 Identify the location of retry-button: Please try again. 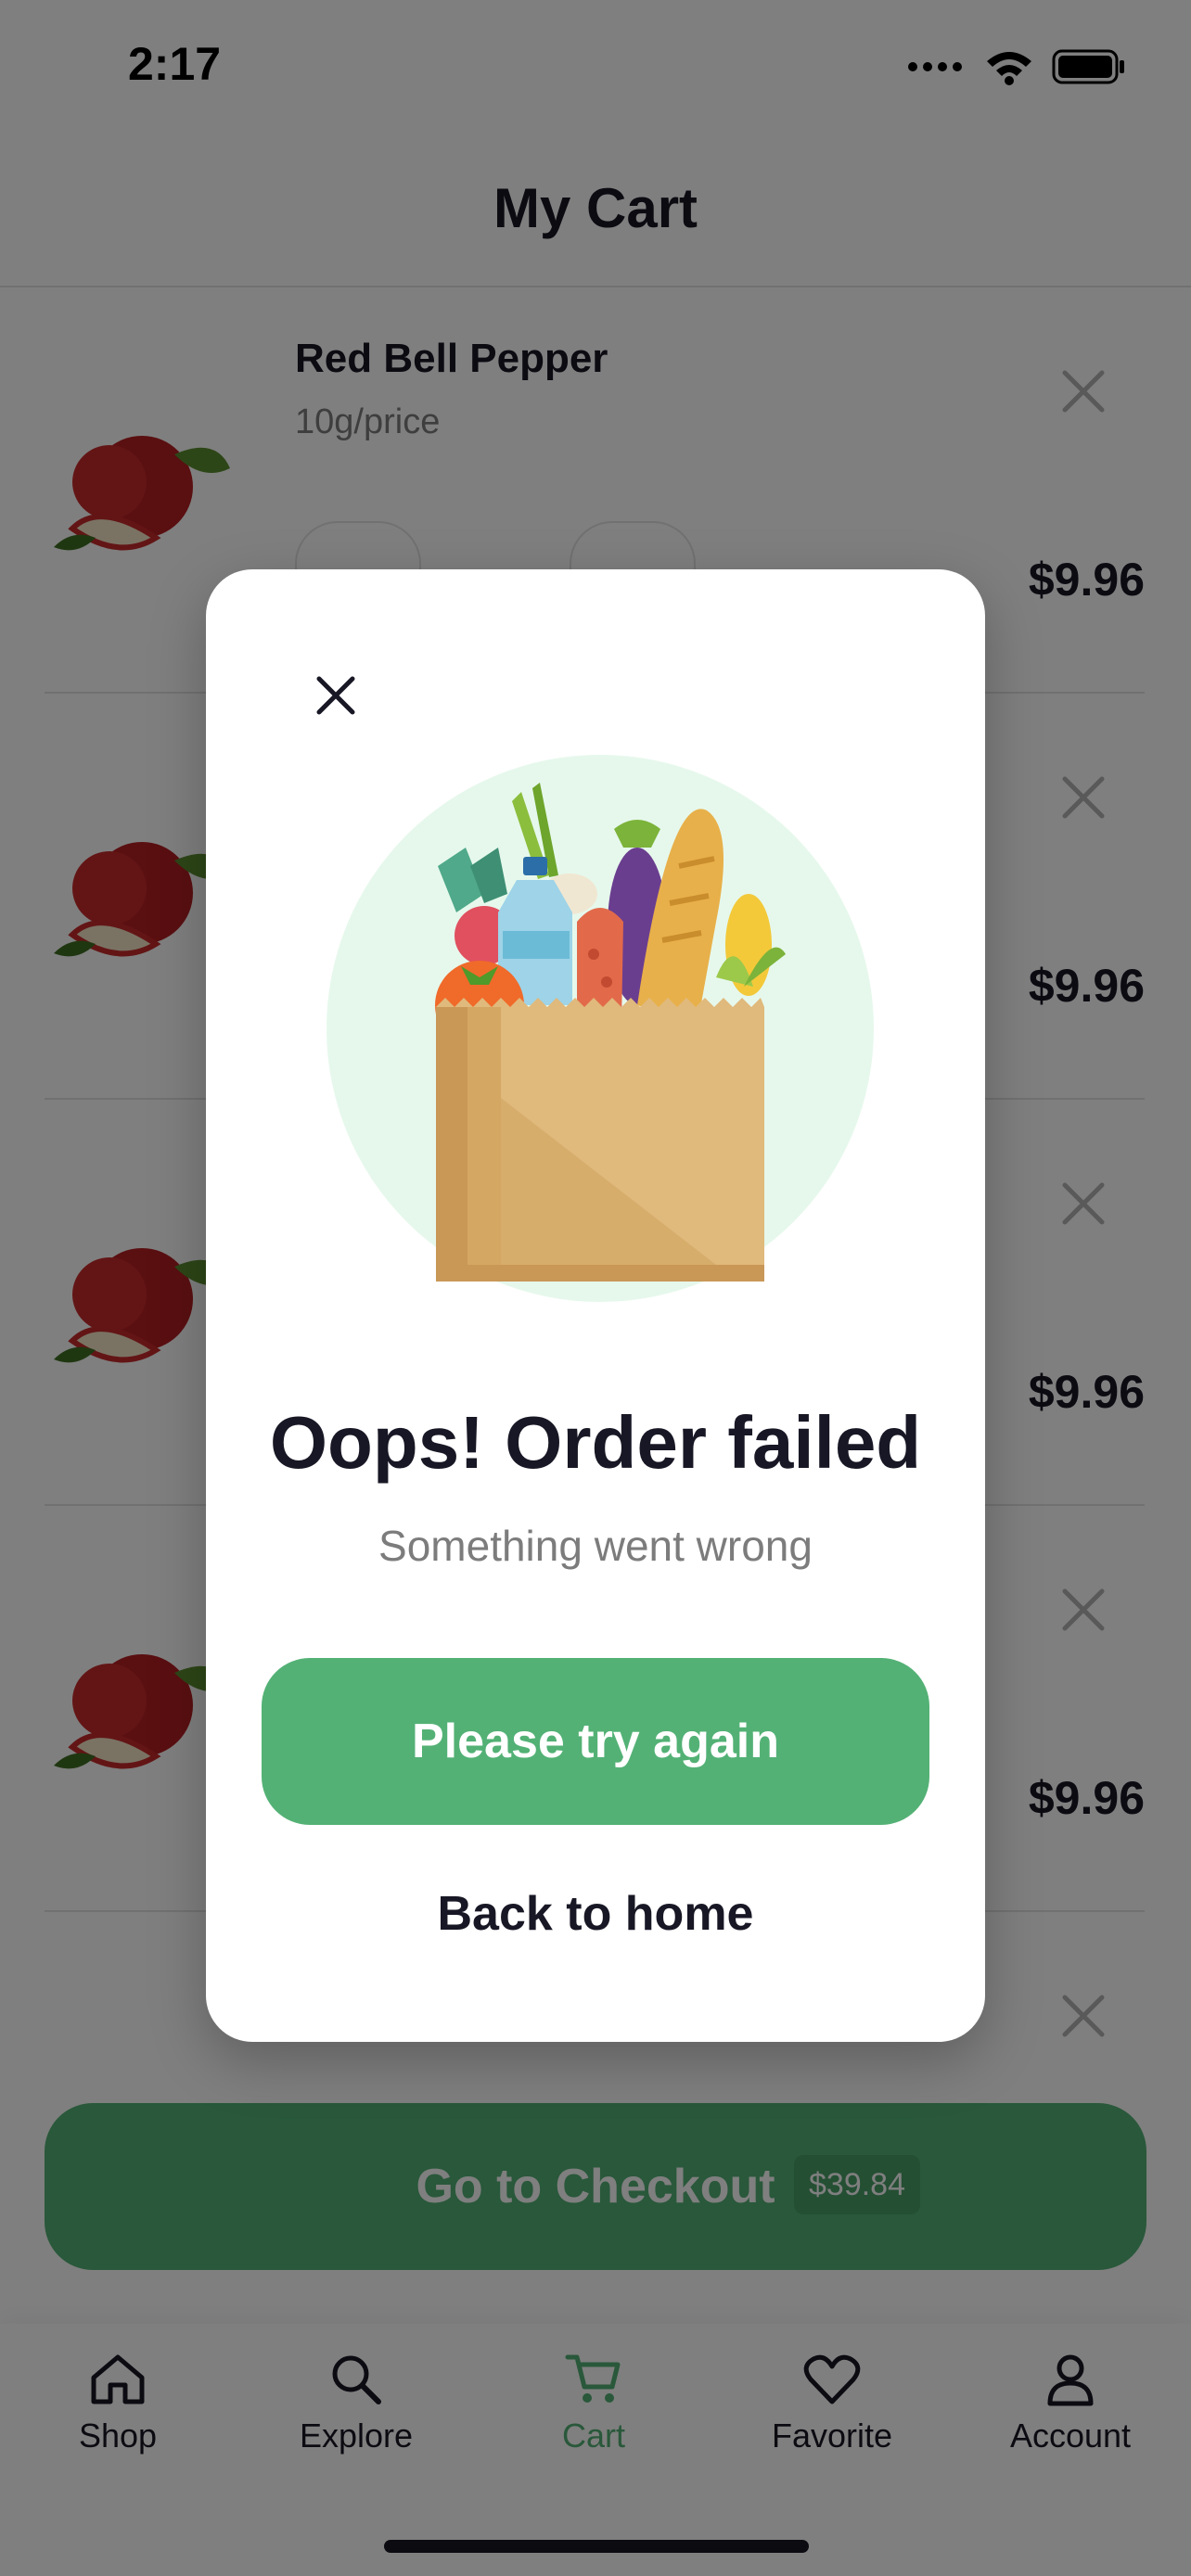
(595, 1741).